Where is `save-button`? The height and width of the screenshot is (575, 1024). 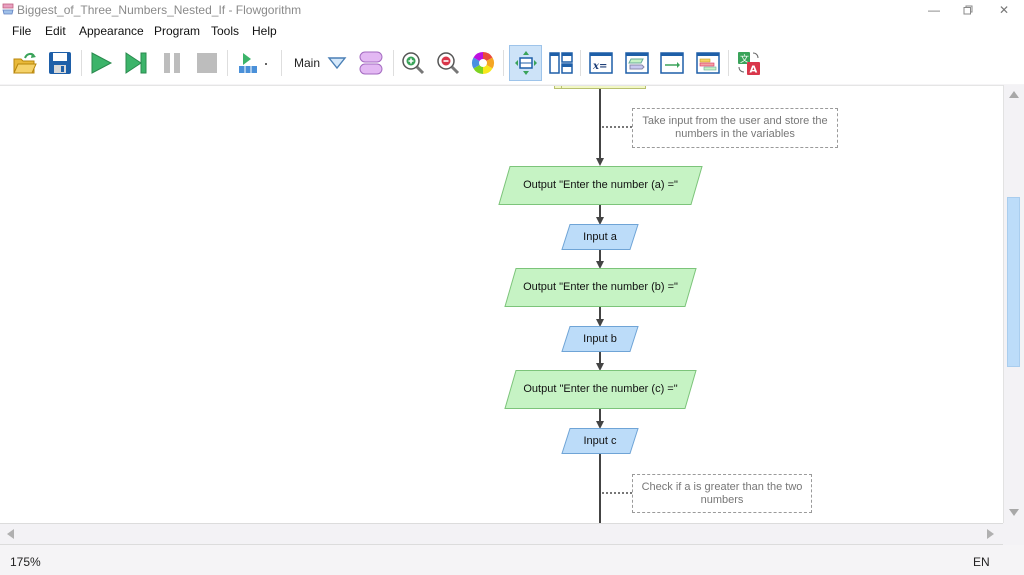
save-button is located at coordinates (60, 63).